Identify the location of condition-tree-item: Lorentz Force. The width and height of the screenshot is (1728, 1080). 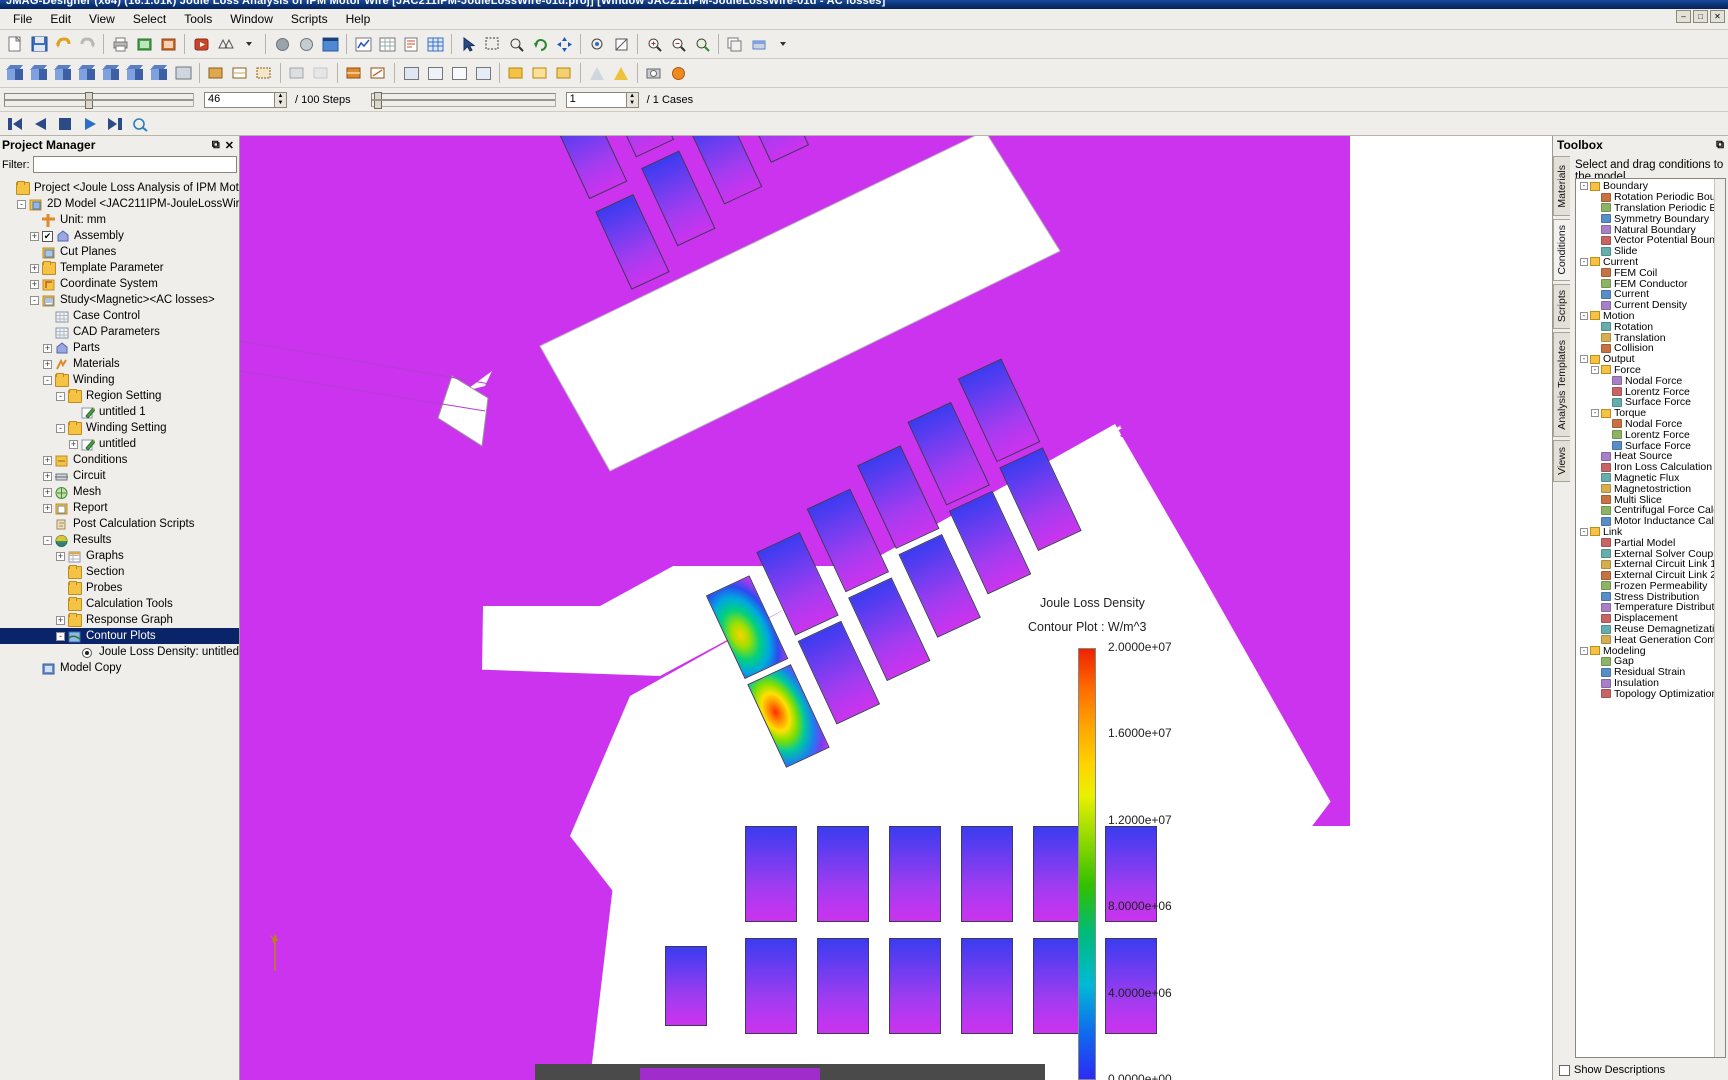
(1645, 435).